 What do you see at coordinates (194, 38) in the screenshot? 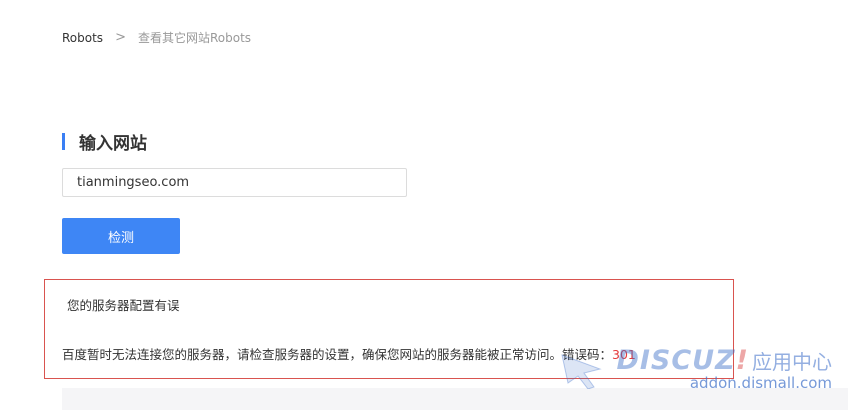
I see `breadcrumb-current: 查看其它网站Robots` at bounding box center [194, 38].